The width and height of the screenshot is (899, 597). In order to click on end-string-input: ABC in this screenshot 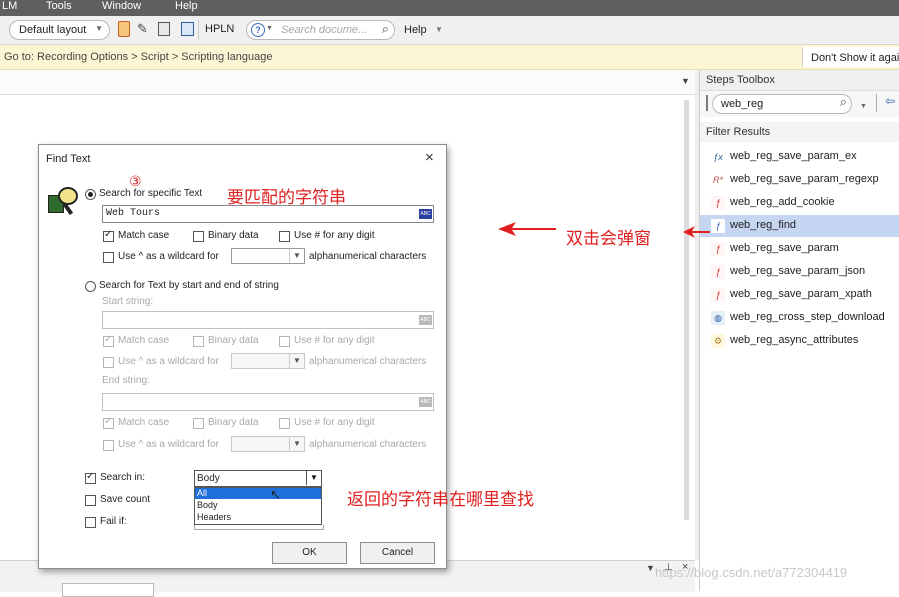, I will do `click(268, 402)`.